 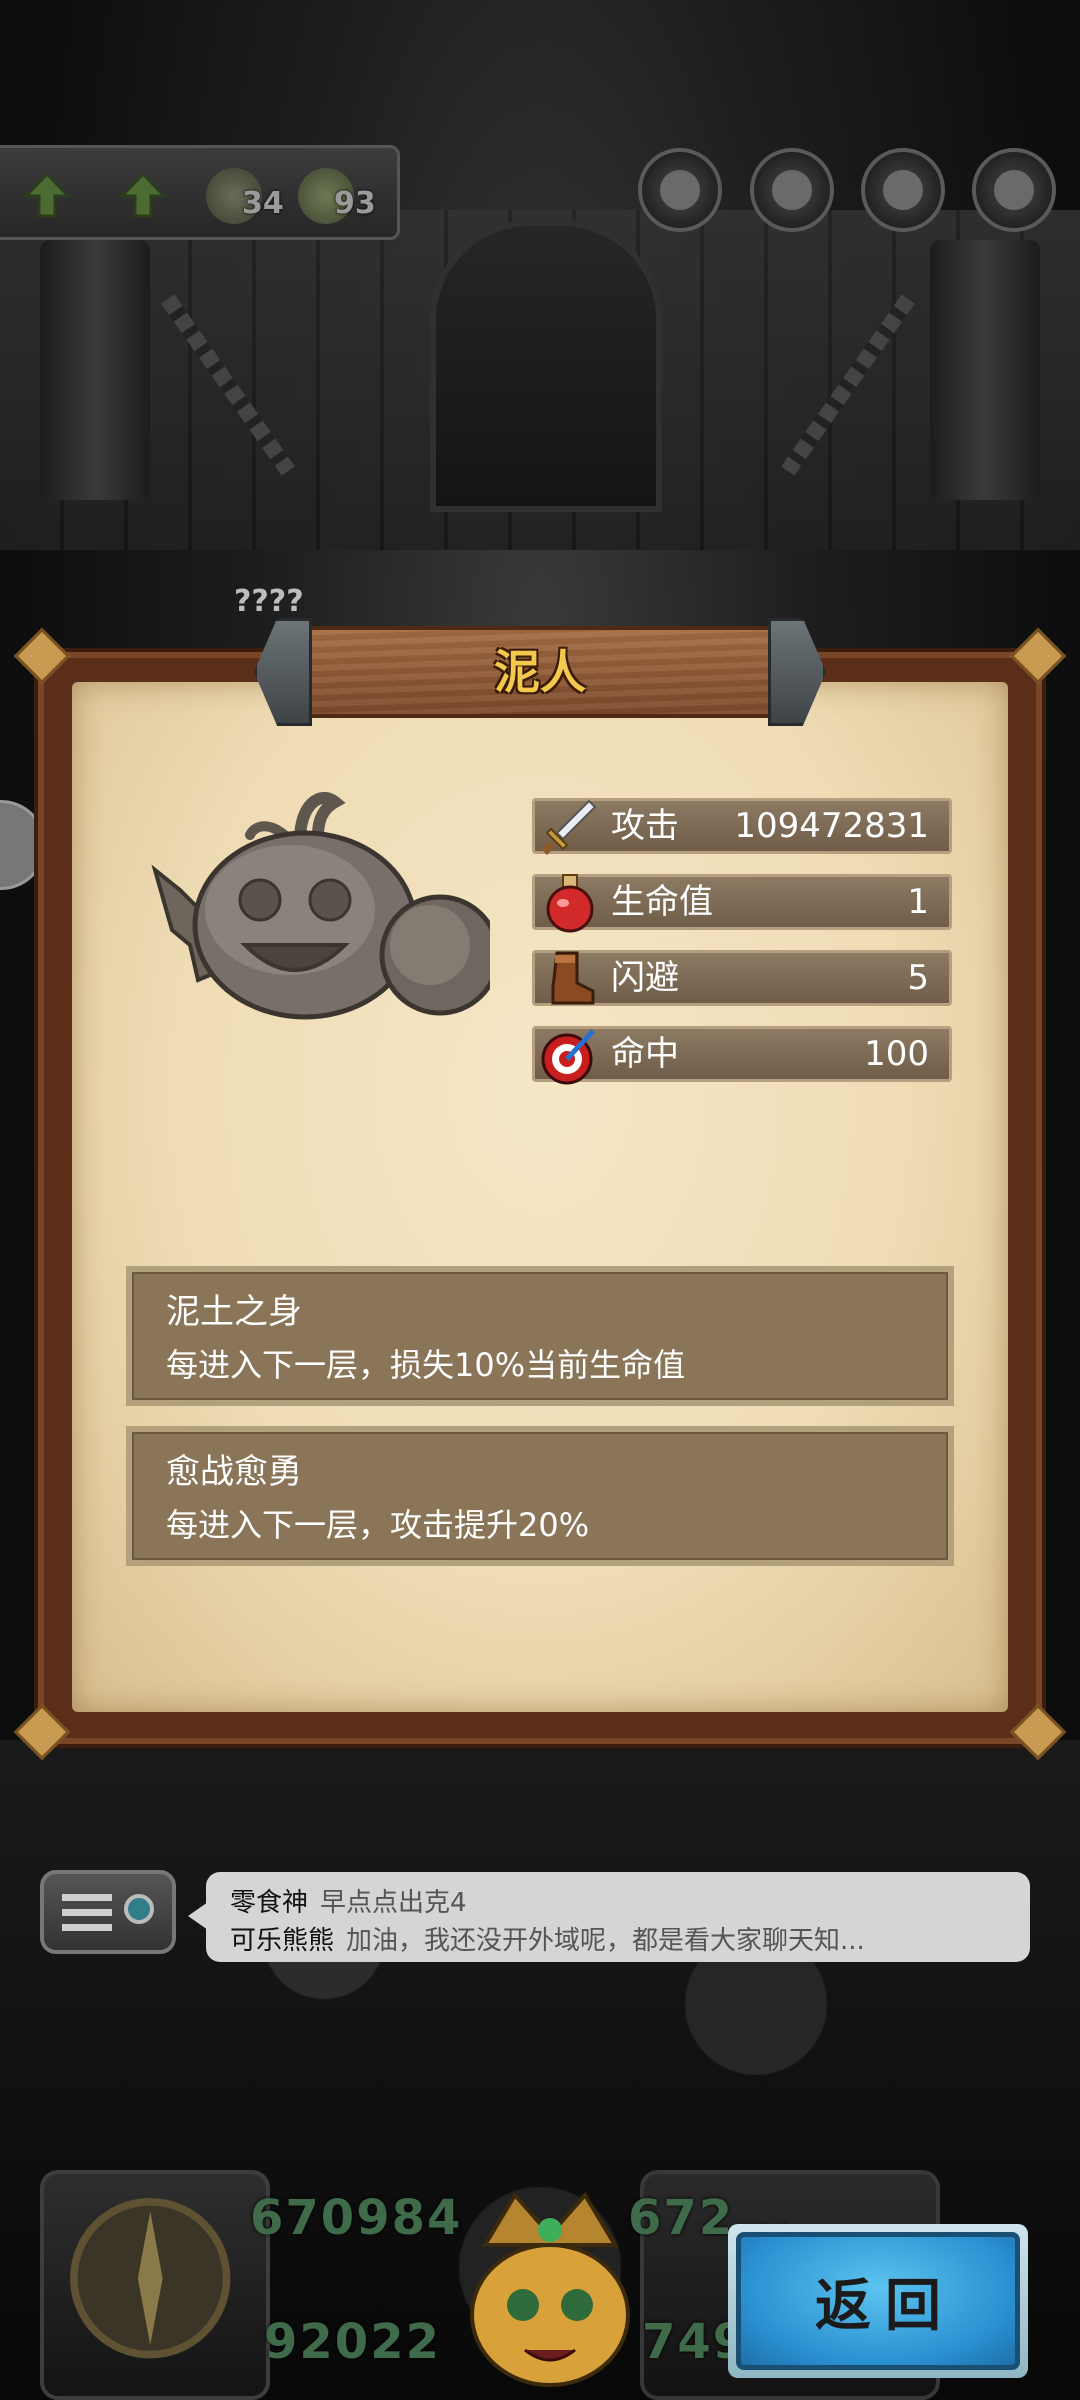 I want to click on chat-text: 早点点出克4, so click(x=393, y=1903).